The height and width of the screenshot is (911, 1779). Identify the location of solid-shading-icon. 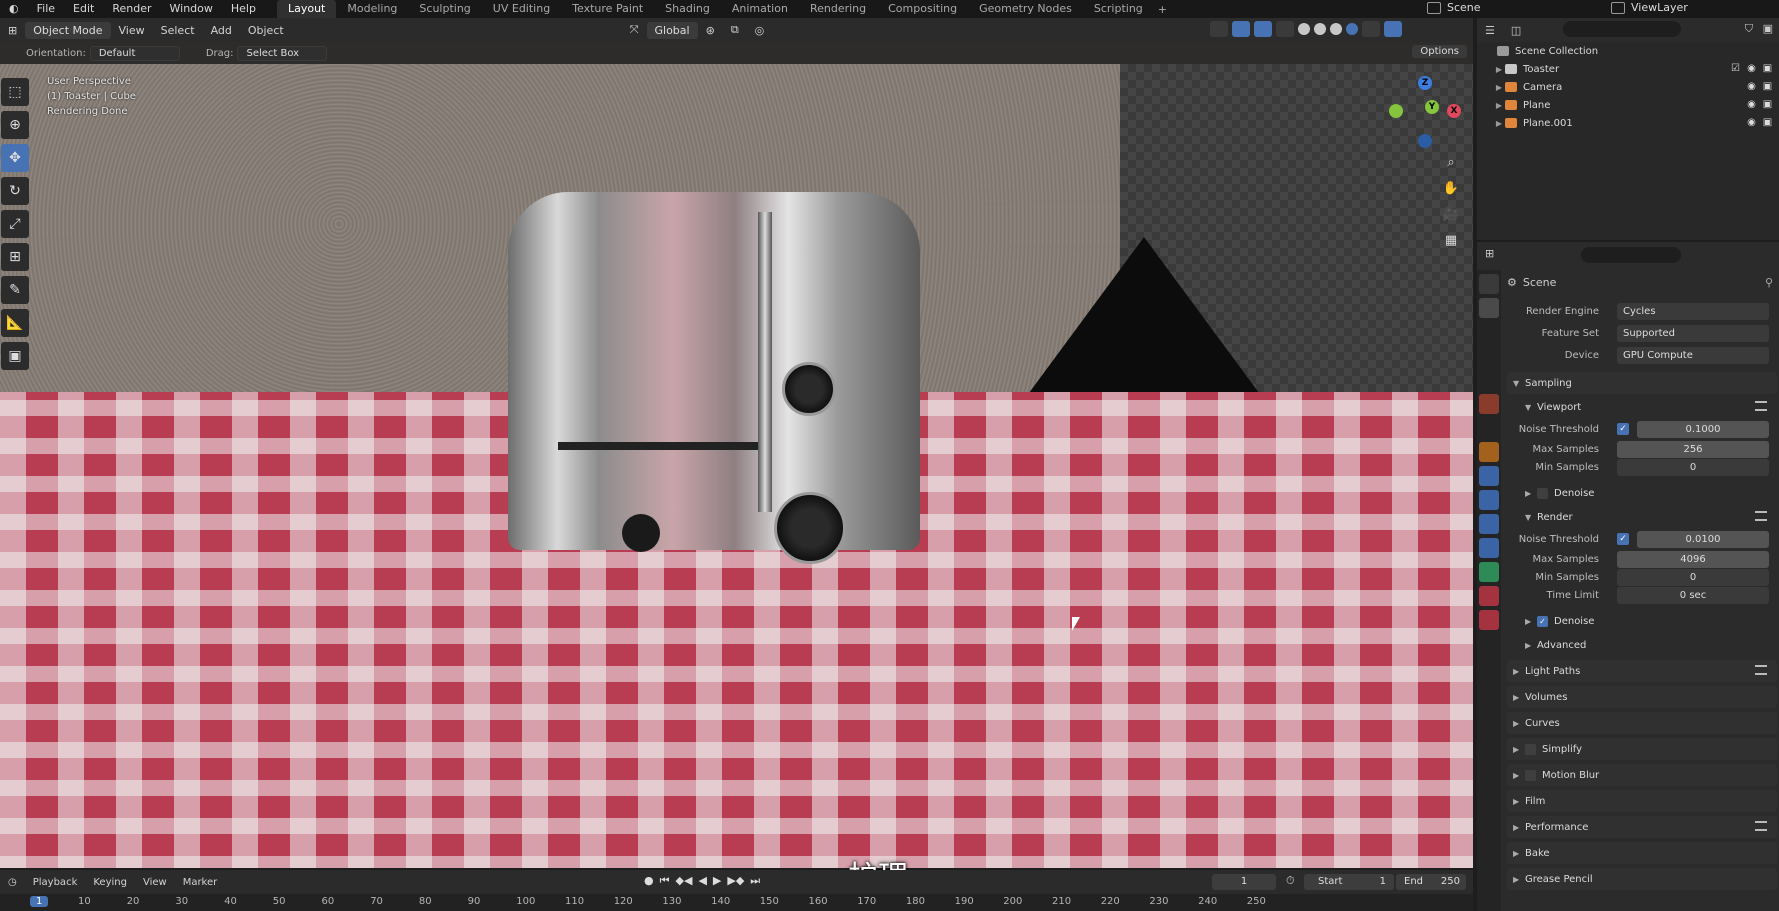
(1320, 29).